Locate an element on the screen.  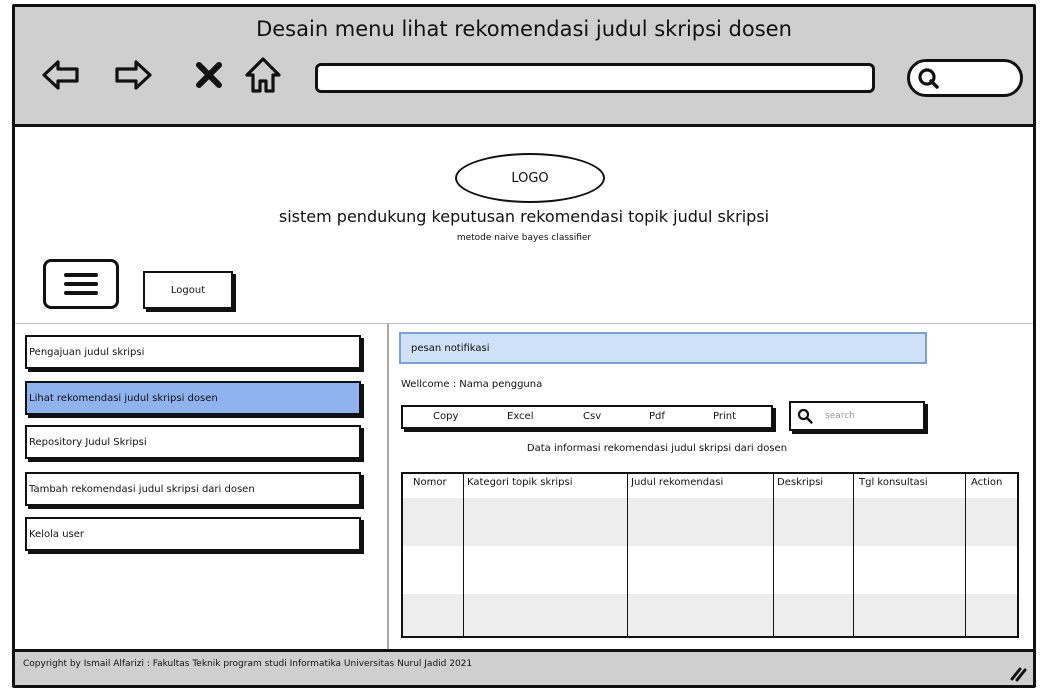
app-subtitle: metode naive bayes classifier is located at coordinates (524, 238).